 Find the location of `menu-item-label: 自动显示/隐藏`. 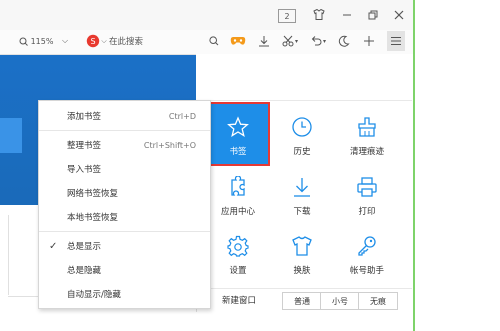

menu-item-label: 自动显示/隐藏 is located at coordinates (94, 295).